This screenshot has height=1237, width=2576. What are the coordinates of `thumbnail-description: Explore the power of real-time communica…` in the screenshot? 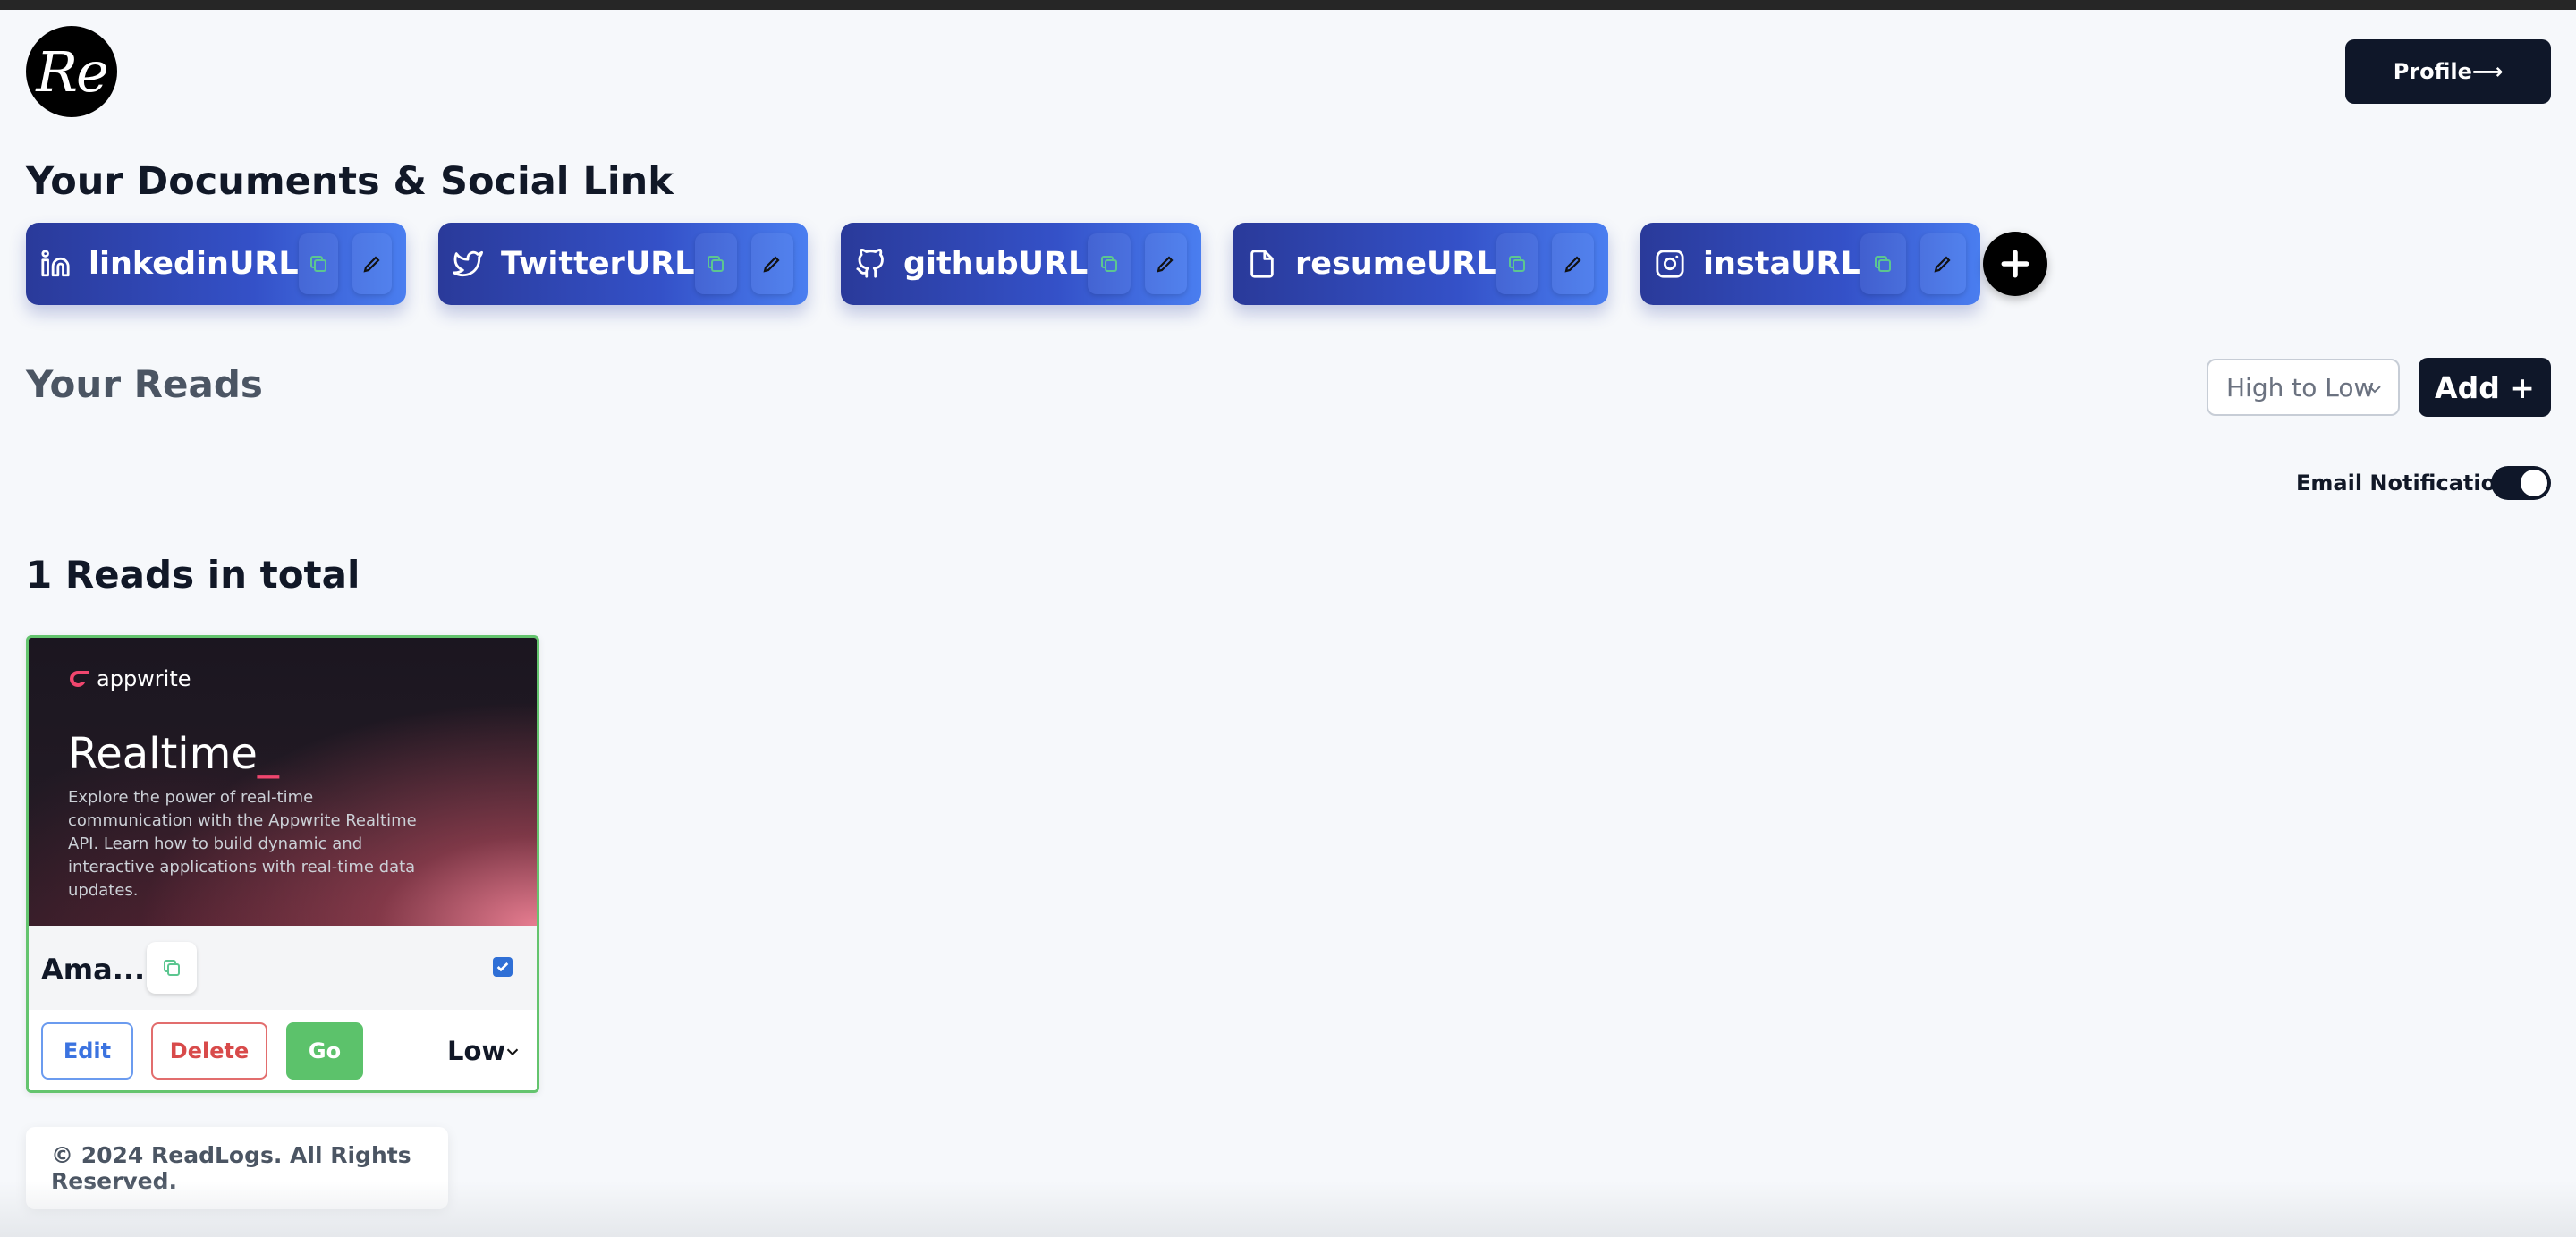 It's located at (242, 844).